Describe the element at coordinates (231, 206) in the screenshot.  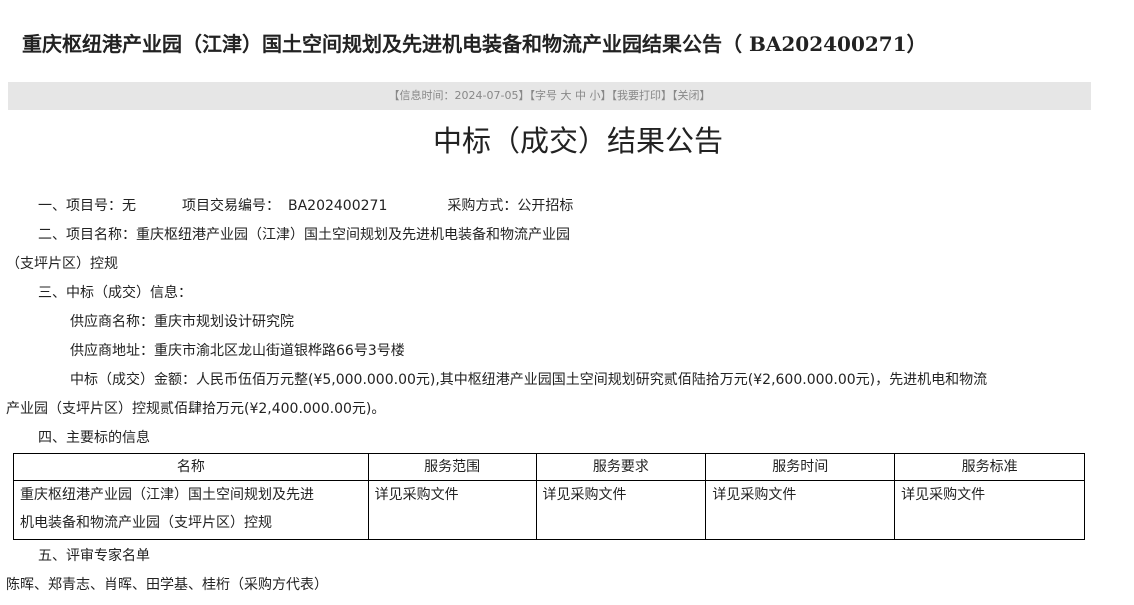
I see `trade-no-label: 项目交易编号：` at that location.